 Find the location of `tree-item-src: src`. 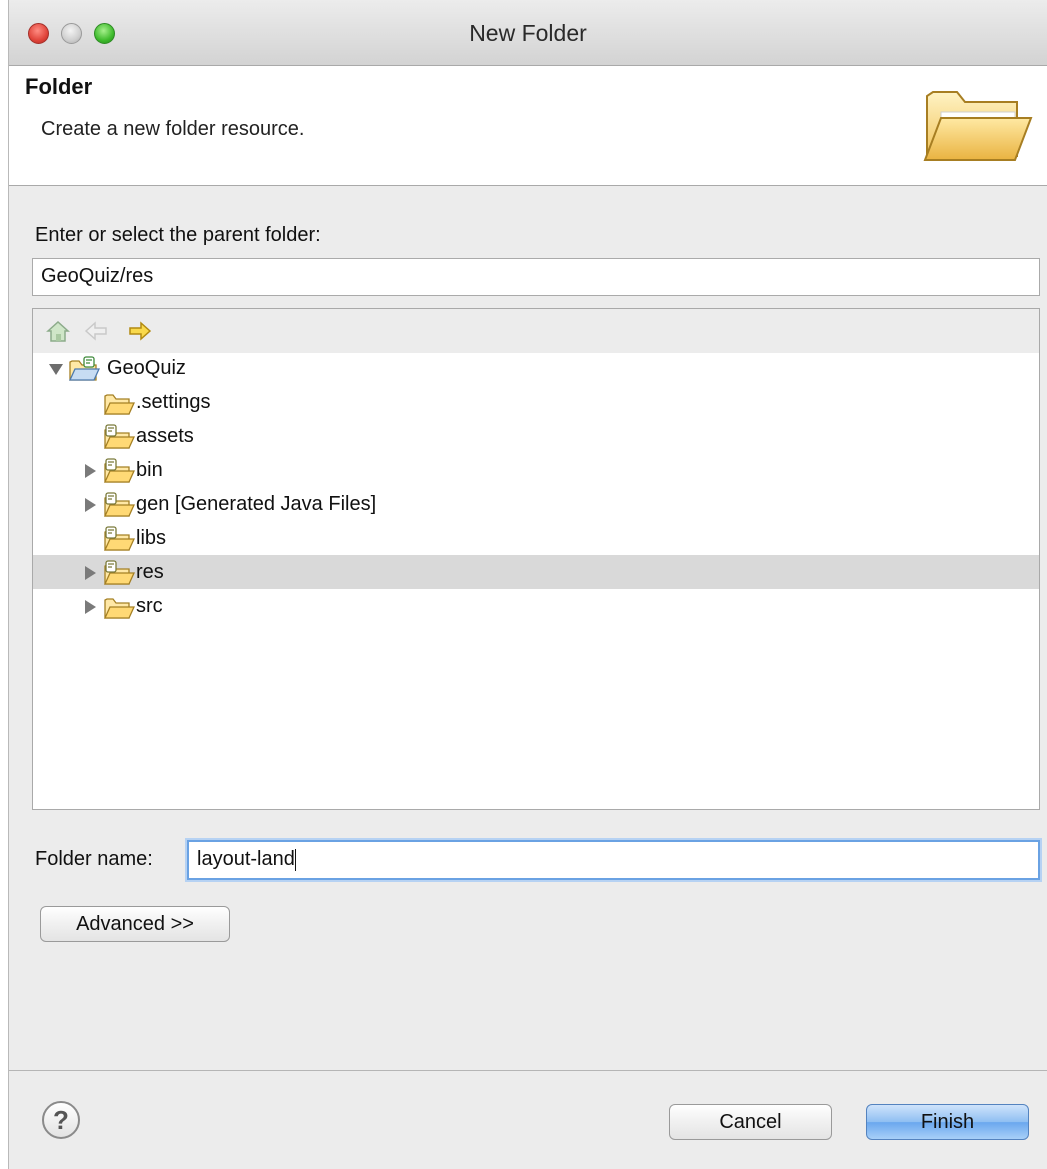

tree-item-src: src is located at coordinates (536, 606).